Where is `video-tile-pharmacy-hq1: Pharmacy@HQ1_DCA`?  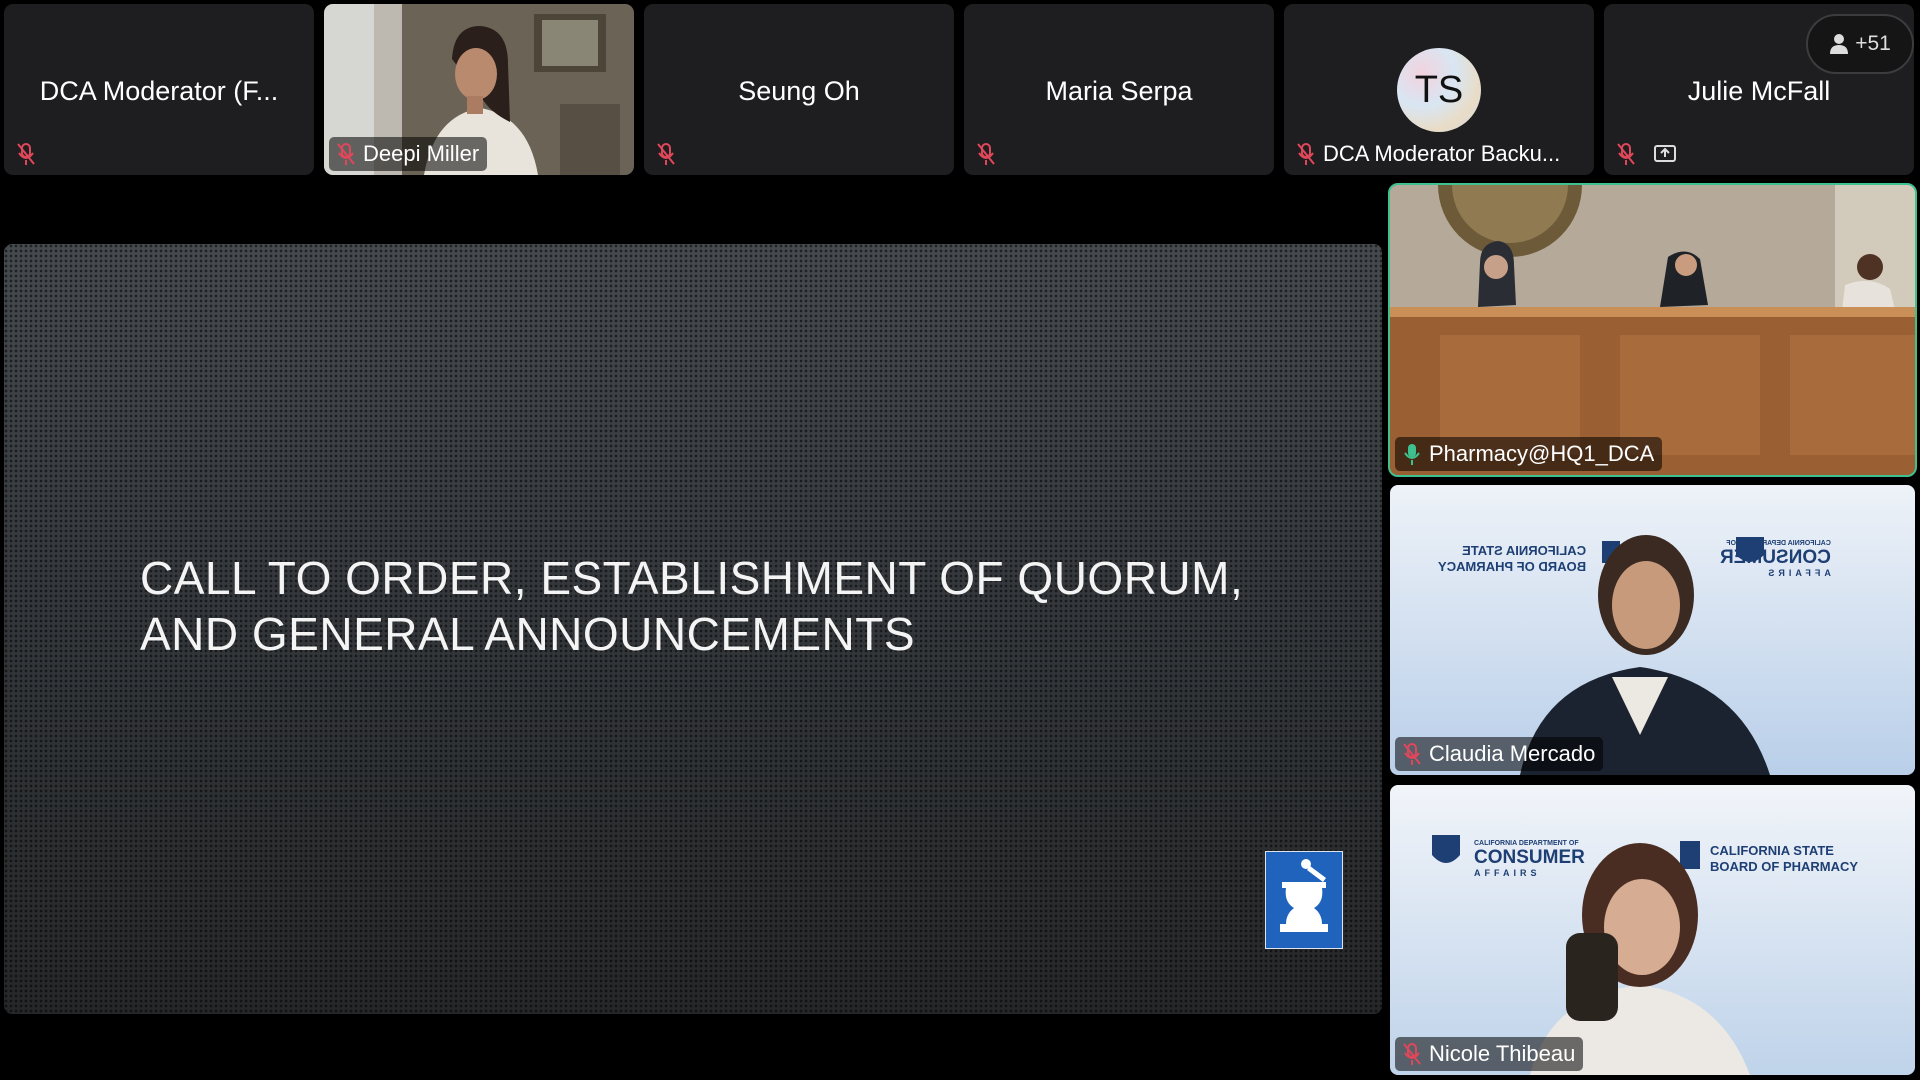
video-tile-pharmacy-hq1: Pharmacy@HQ1_DCA is located at coordinates (1652, 330).